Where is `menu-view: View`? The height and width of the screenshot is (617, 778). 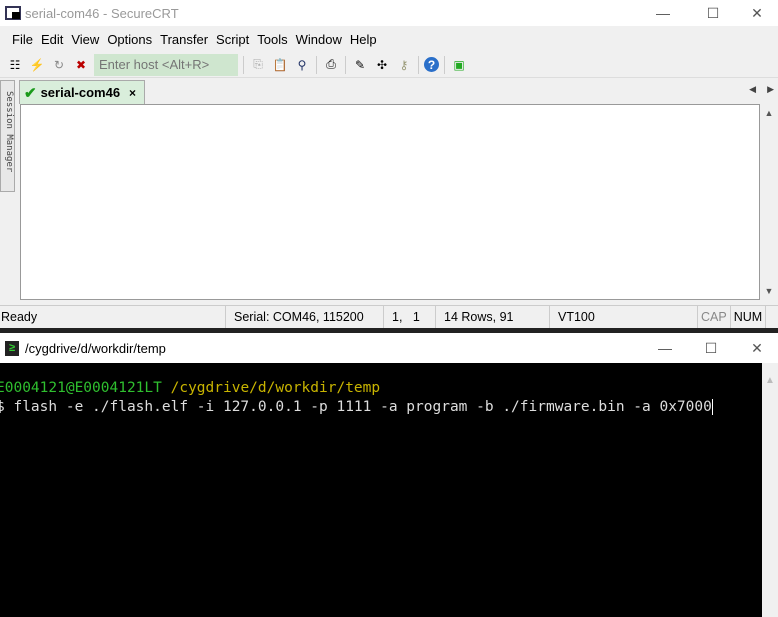 menu-view: View is located at coordinates (89, 39).